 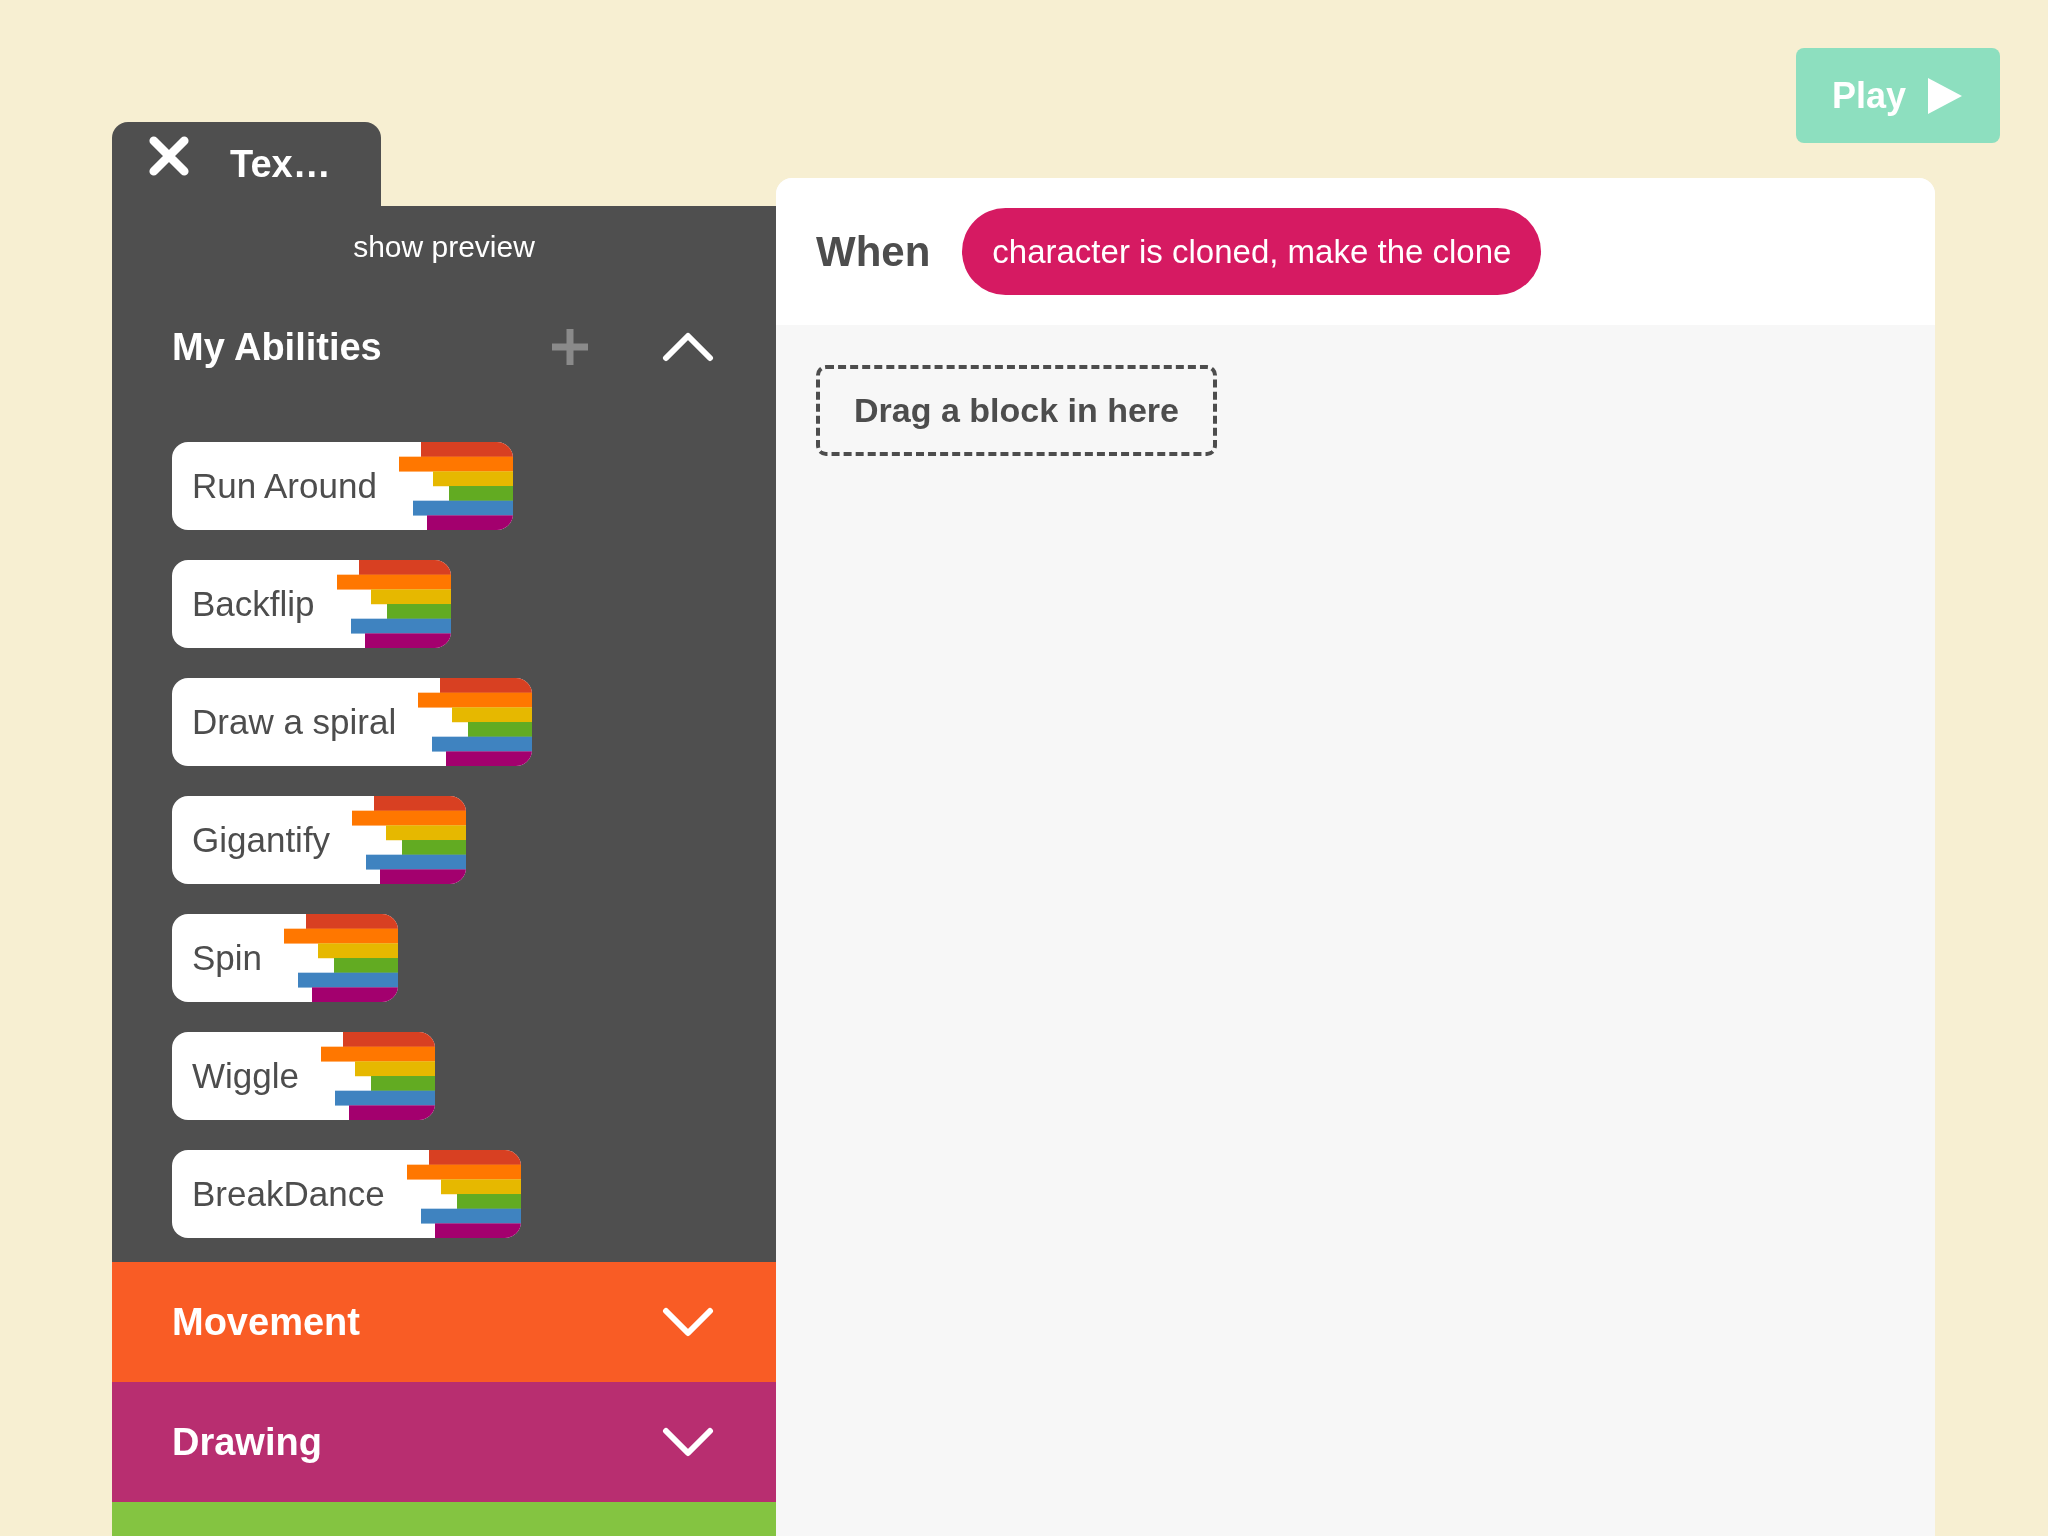 What do you see at coordinates (285, 958) in the screenshot?
I see `ability-block: Spin` at bounding box center [285, 958].